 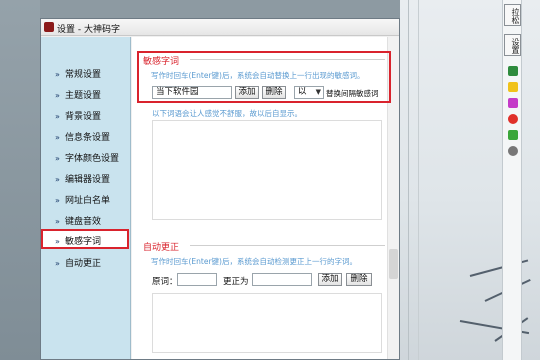 What do you see at coordinates (393, 264) in the screenshot?
I see `scroll-thumb` at bounding box center [393, 264].